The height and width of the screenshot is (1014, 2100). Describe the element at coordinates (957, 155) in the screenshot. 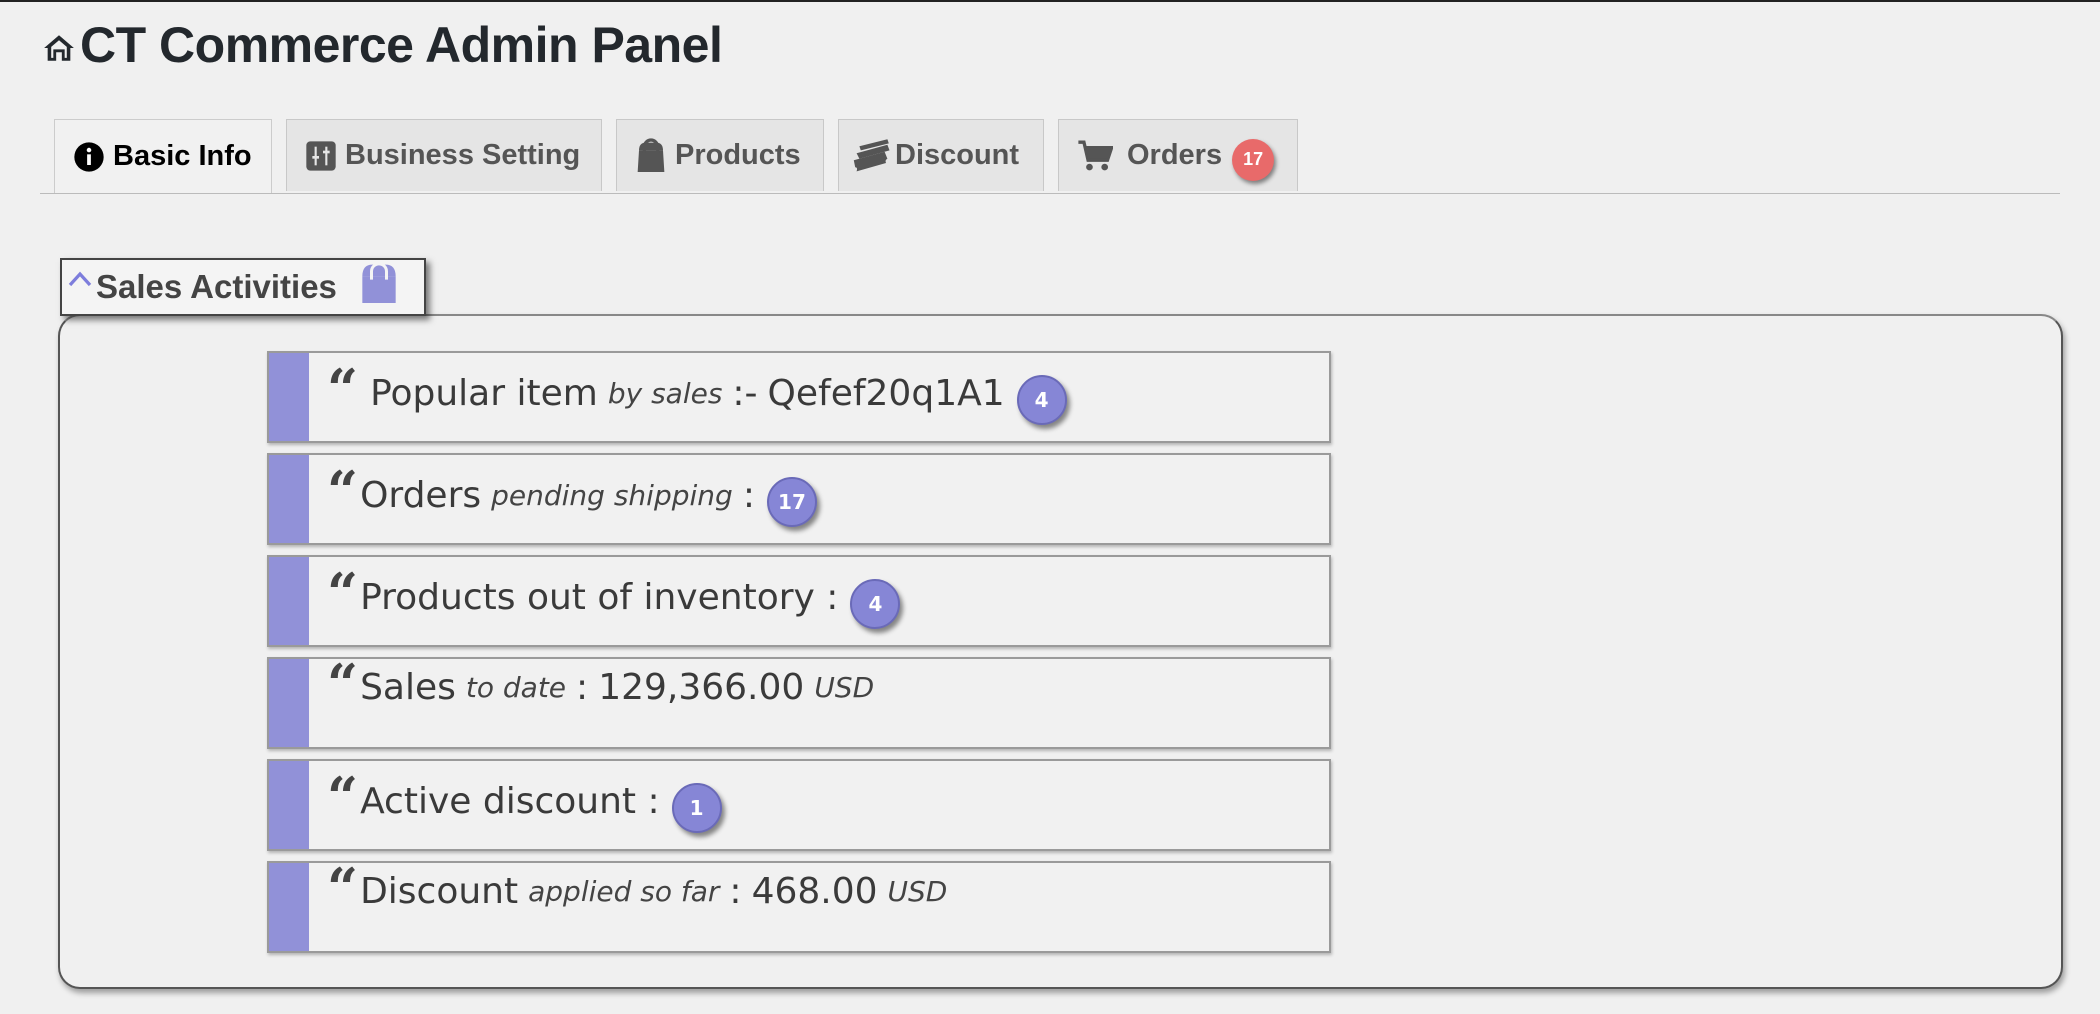

I see `tab-label: Discount` at that location.